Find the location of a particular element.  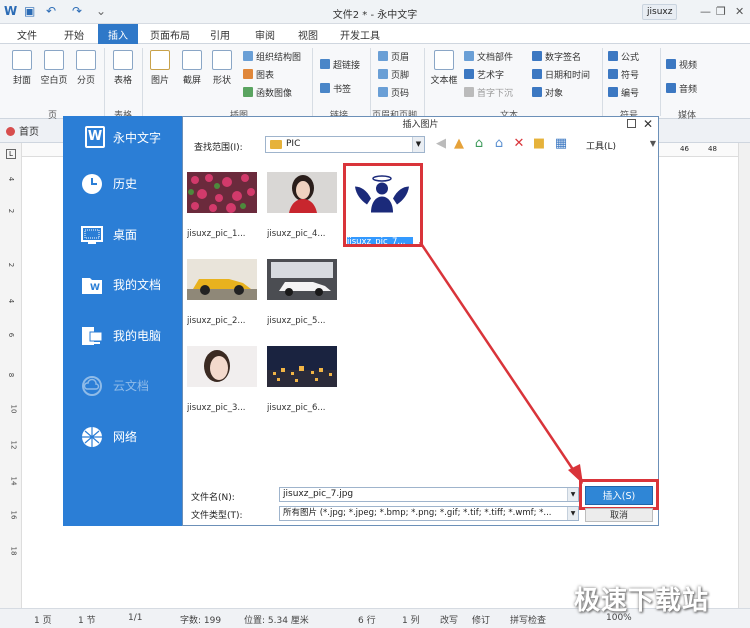

table-icon is located at coordinates (123, 60).